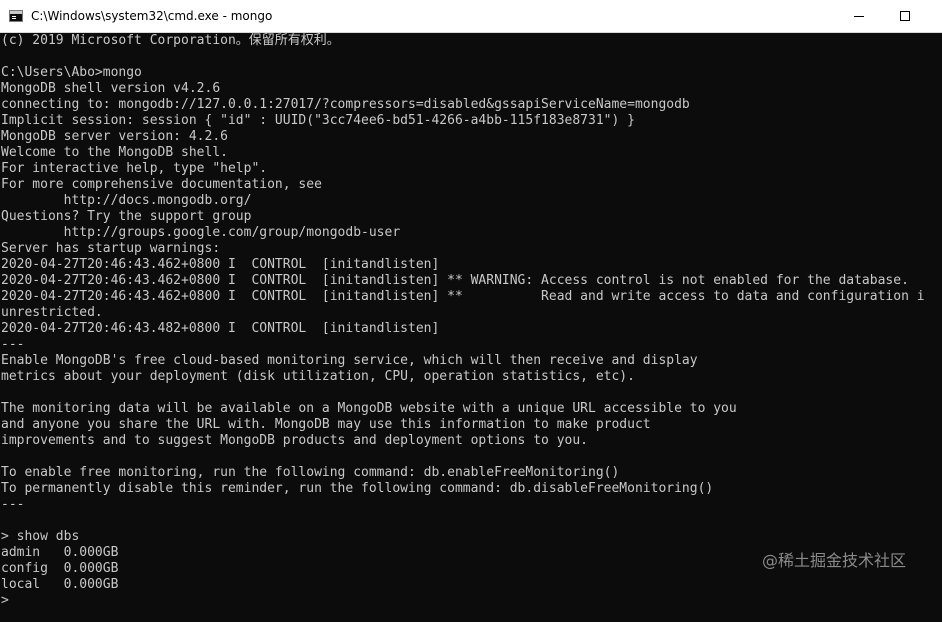  Describe the element at coordinates (471, 16) in the screenshot. I see `title-bar: C:\Windows\system32\cmd.exe - mongo` at that location.